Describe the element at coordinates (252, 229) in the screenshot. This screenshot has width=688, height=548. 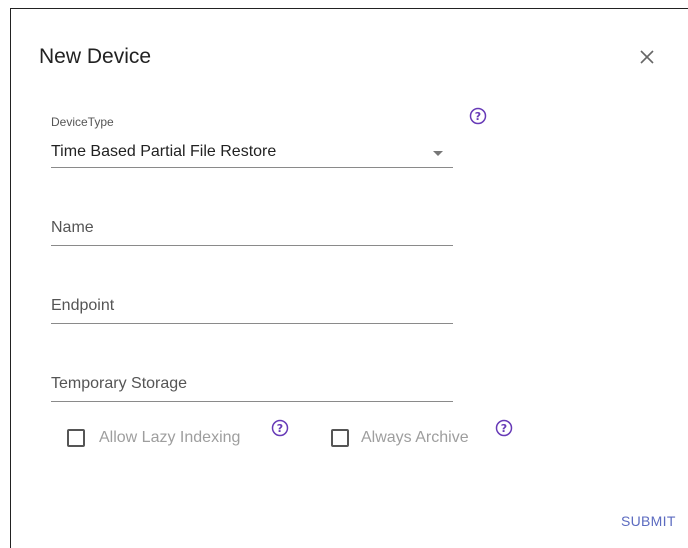
I see `name-field: Name` at that location.